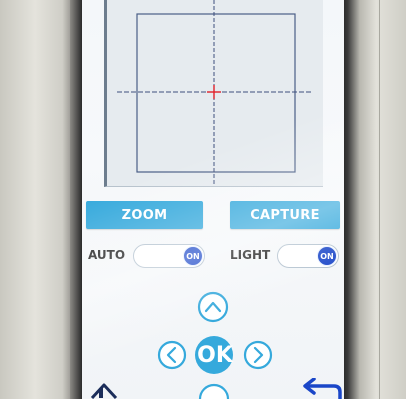 Image resolution: width=406 pixels, height=399 pixels. What do you see at coordinates (214, 391) in the screenshot?
I see `chevron-down-icon` at bounding box center [214, 391].